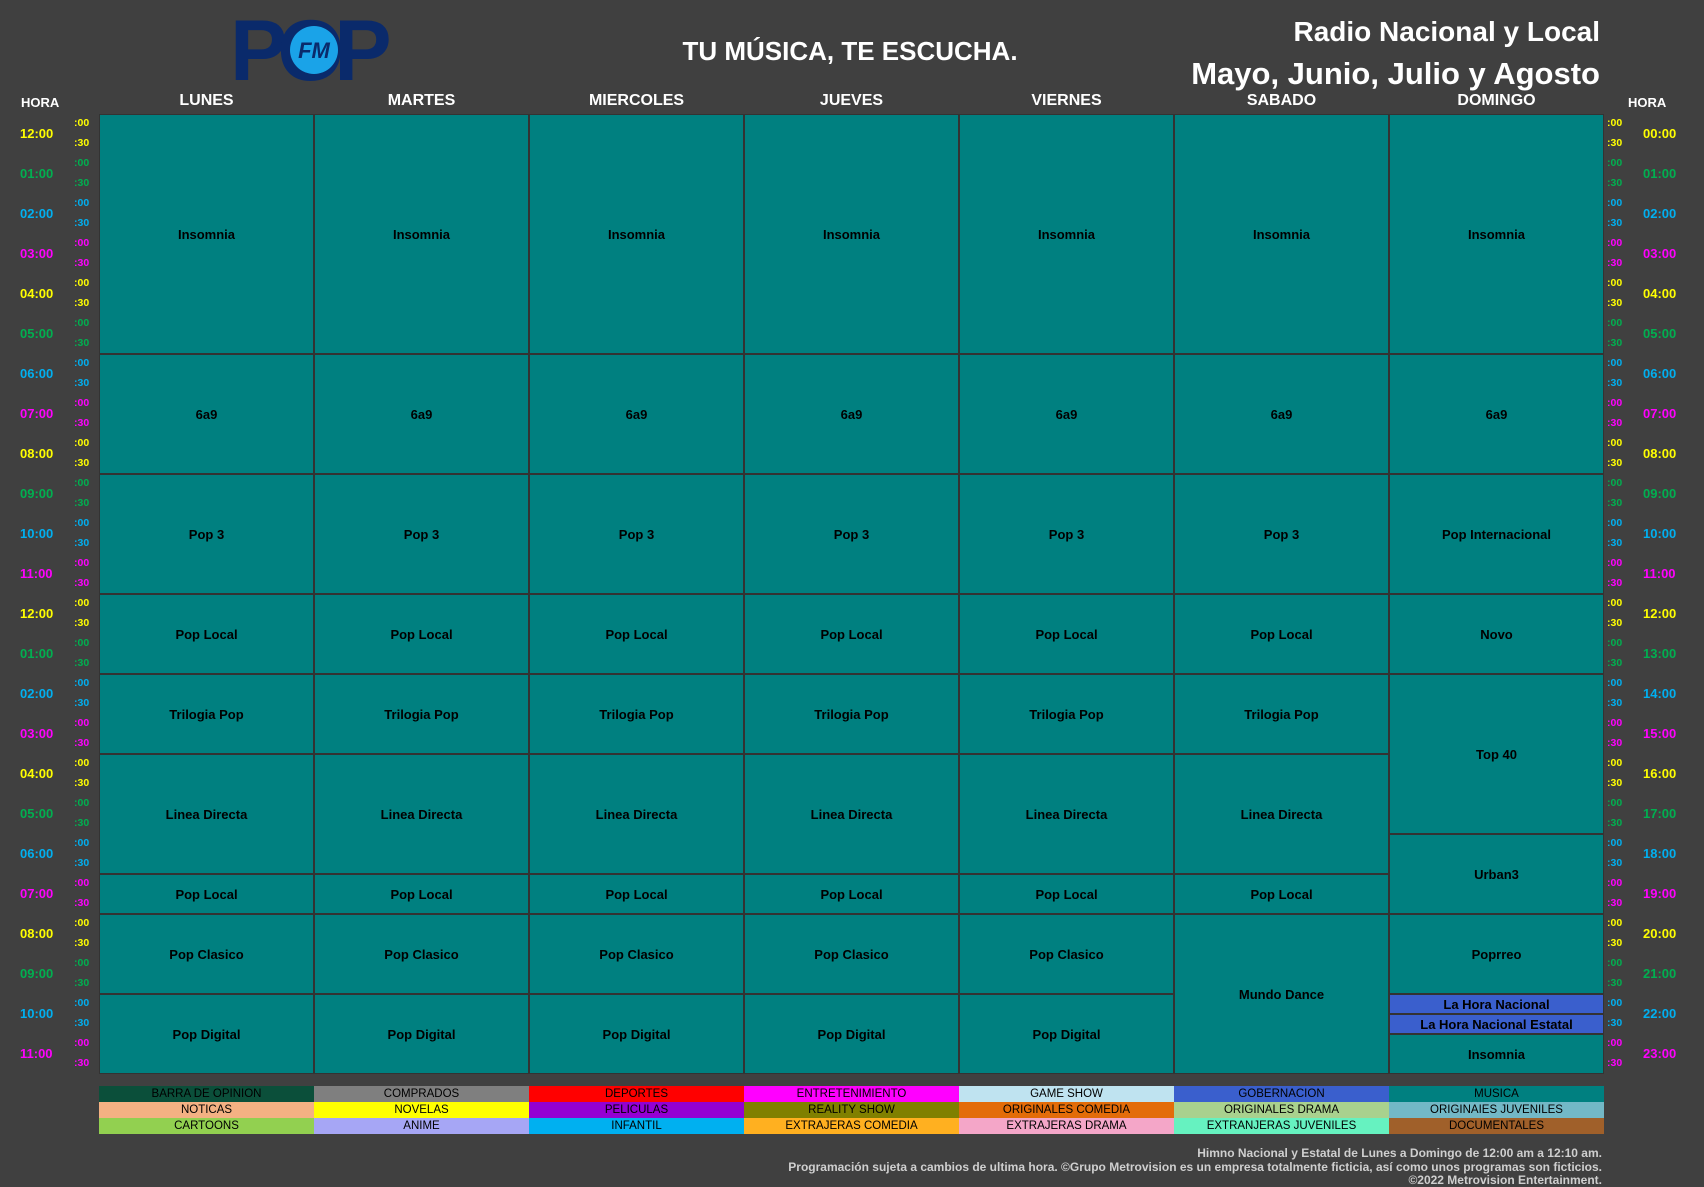  Describe the element at coordinates (421, 1126) in the screenshot. I see `legend-item: ANIME` at that location.